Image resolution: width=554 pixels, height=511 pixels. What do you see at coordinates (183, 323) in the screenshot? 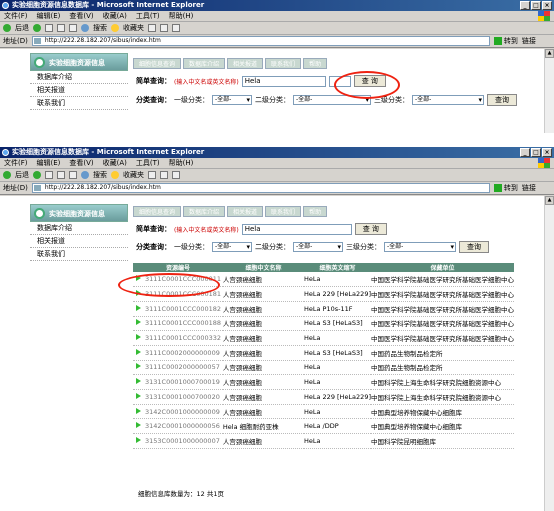
I see `resource-id-link: 3111C0001CCC000188` at bounding box center [183, 323].